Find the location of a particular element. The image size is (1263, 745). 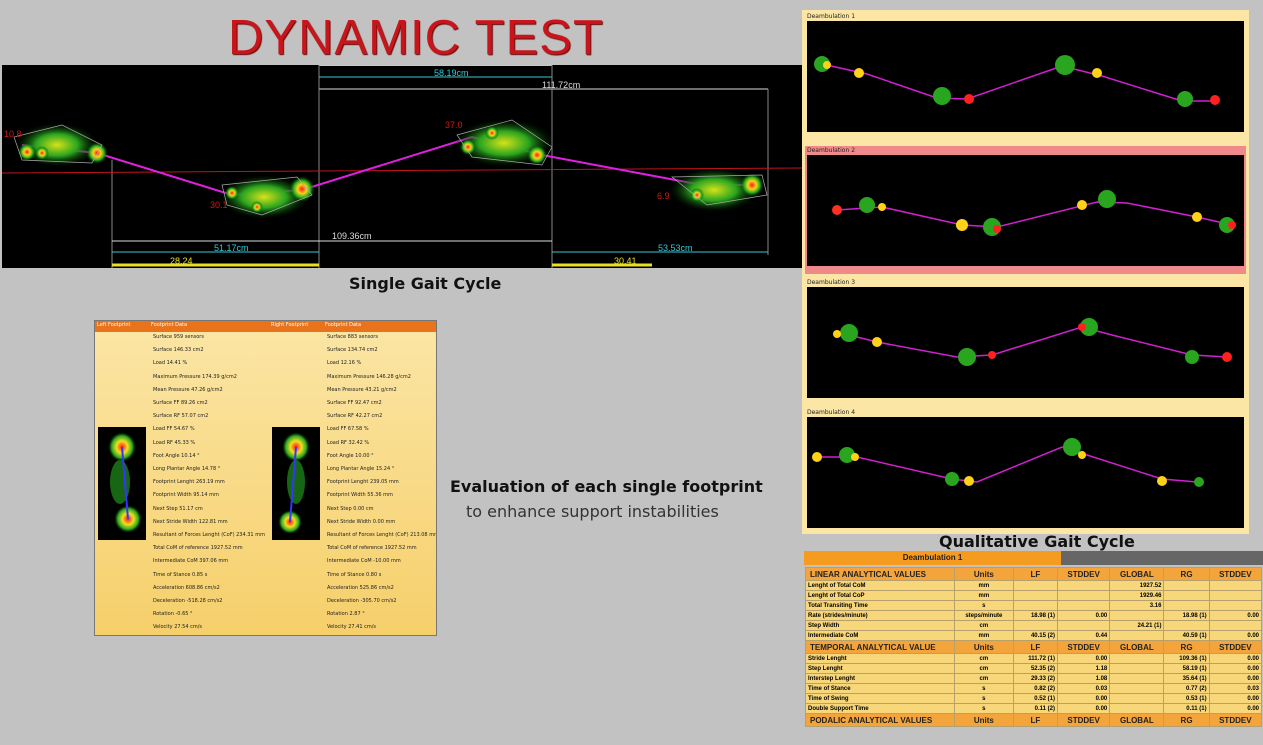

row-value: 0.03 is located at coordinates (1083, 688).